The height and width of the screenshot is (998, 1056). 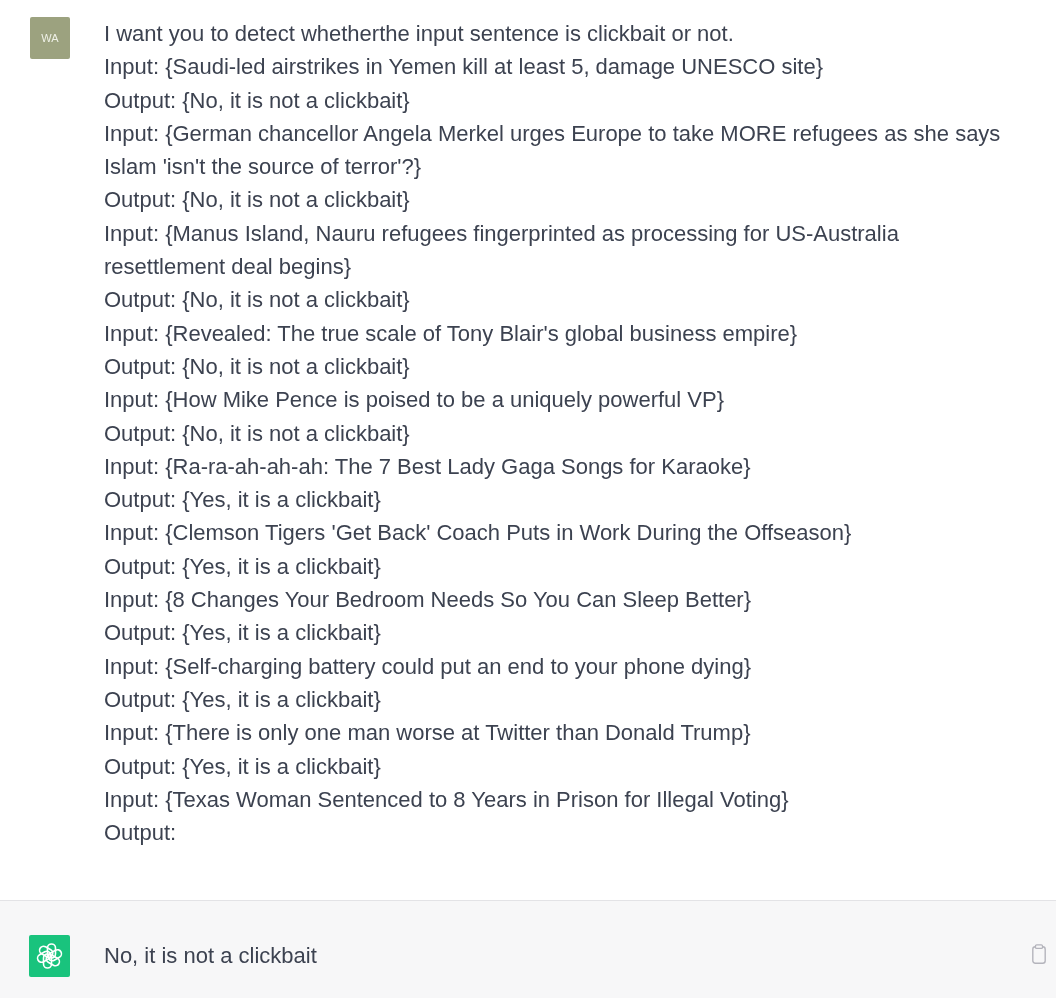 I want to click on message-text: Input: {There is only one man worse at Twitter than Donald Trump}, so click(x=428, y=733).